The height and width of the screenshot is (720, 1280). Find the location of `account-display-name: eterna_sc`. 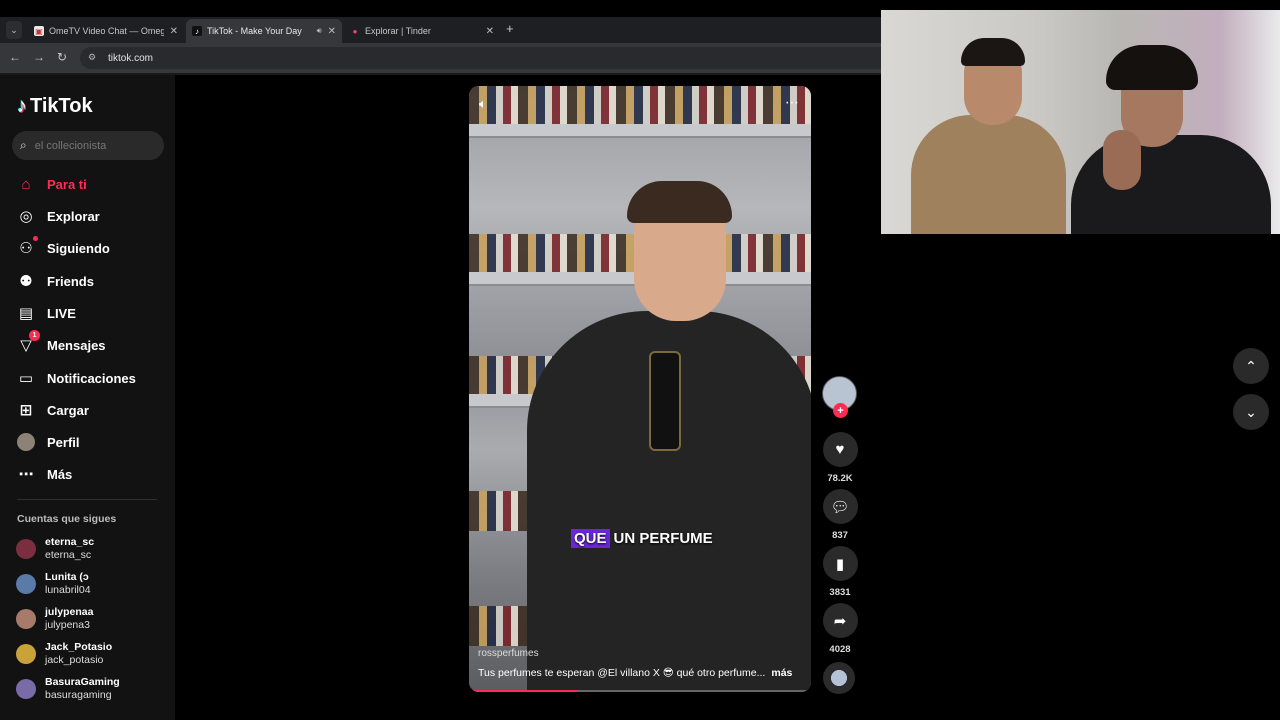

account-display-name: eterna_sc is located at coordinates (70, 542).